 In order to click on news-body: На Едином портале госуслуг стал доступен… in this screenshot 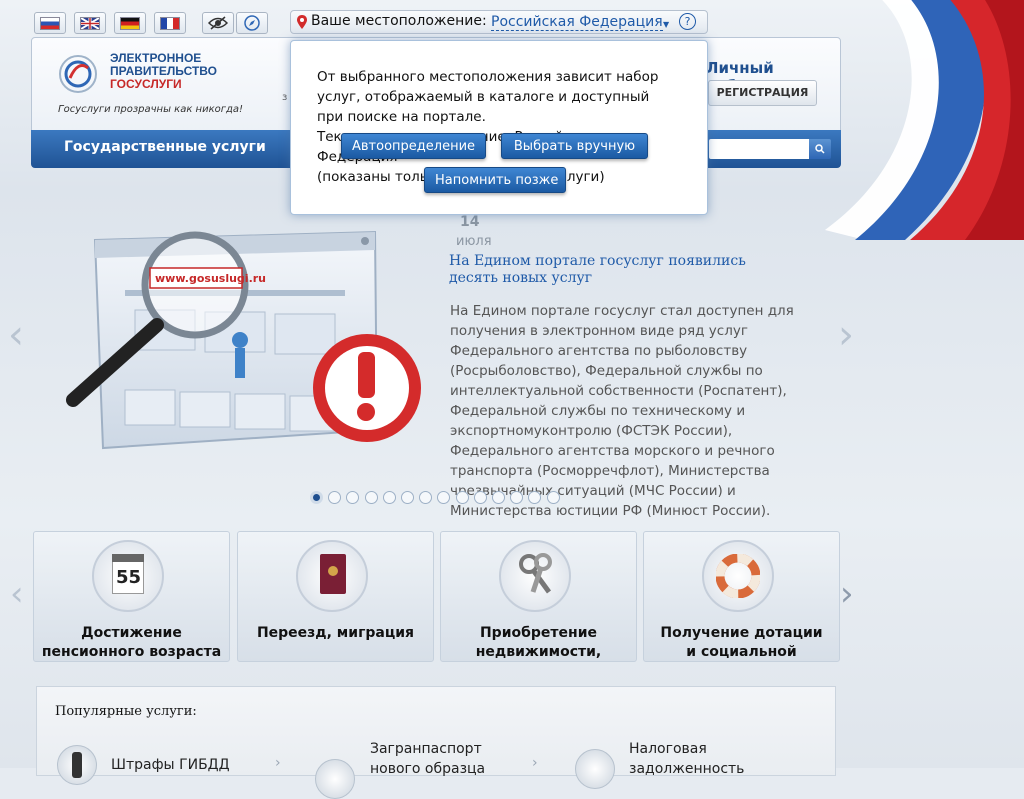, I will do `click(645, 411)`.